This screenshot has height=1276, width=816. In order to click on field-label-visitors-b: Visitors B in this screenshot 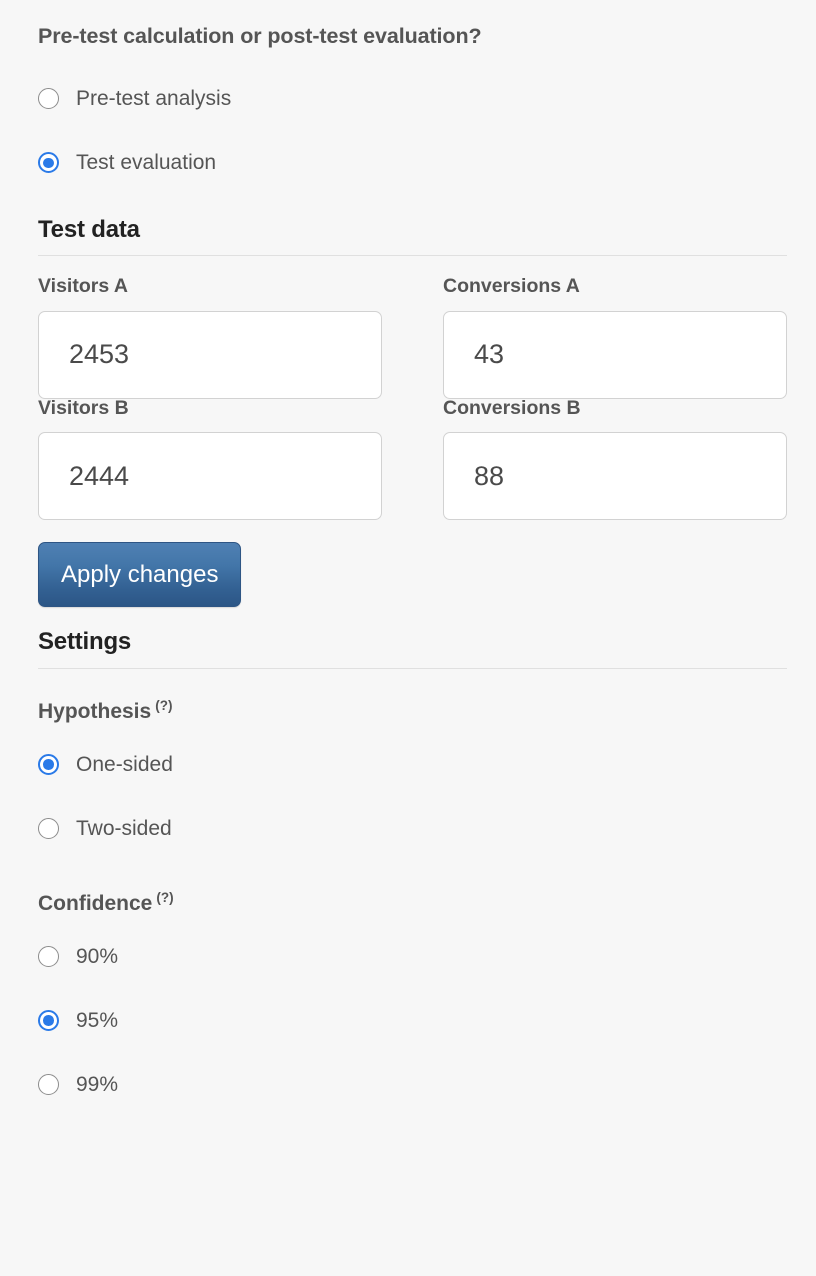, I will do `click(83, 407)`.